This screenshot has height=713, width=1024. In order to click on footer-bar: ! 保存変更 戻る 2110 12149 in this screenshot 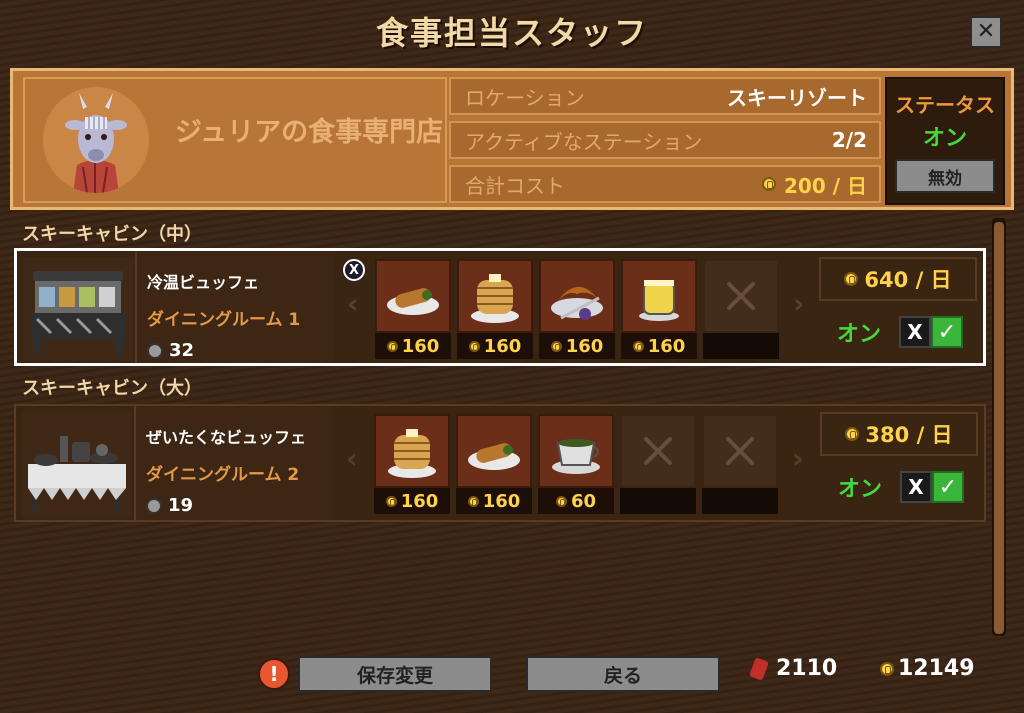, I will do `click(512, 676)`.